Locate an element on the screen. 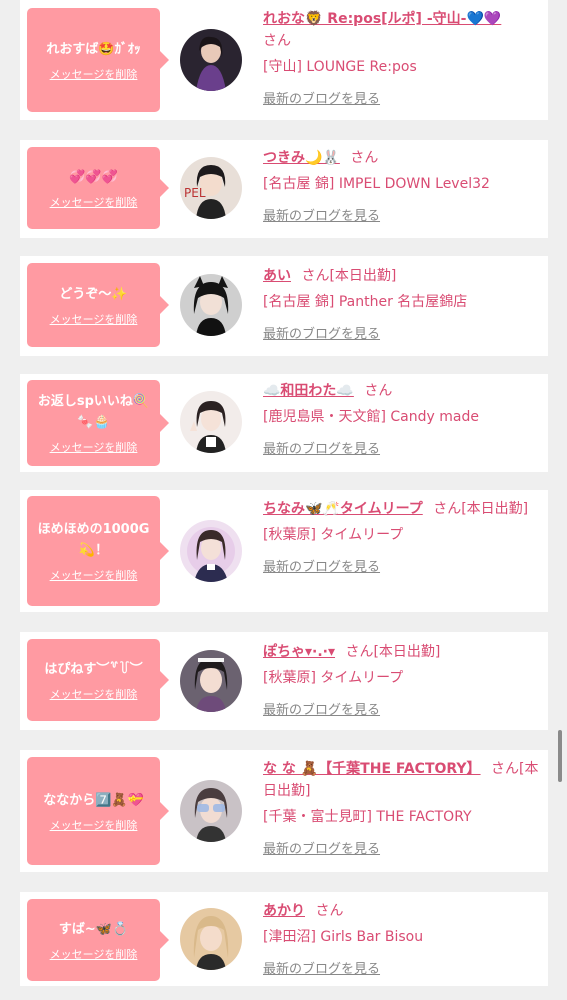 This screenshot has width=567, height=1000. message-bubble: すば~🦋💍 メッセージを削除 is located at coordinates (98, 940).